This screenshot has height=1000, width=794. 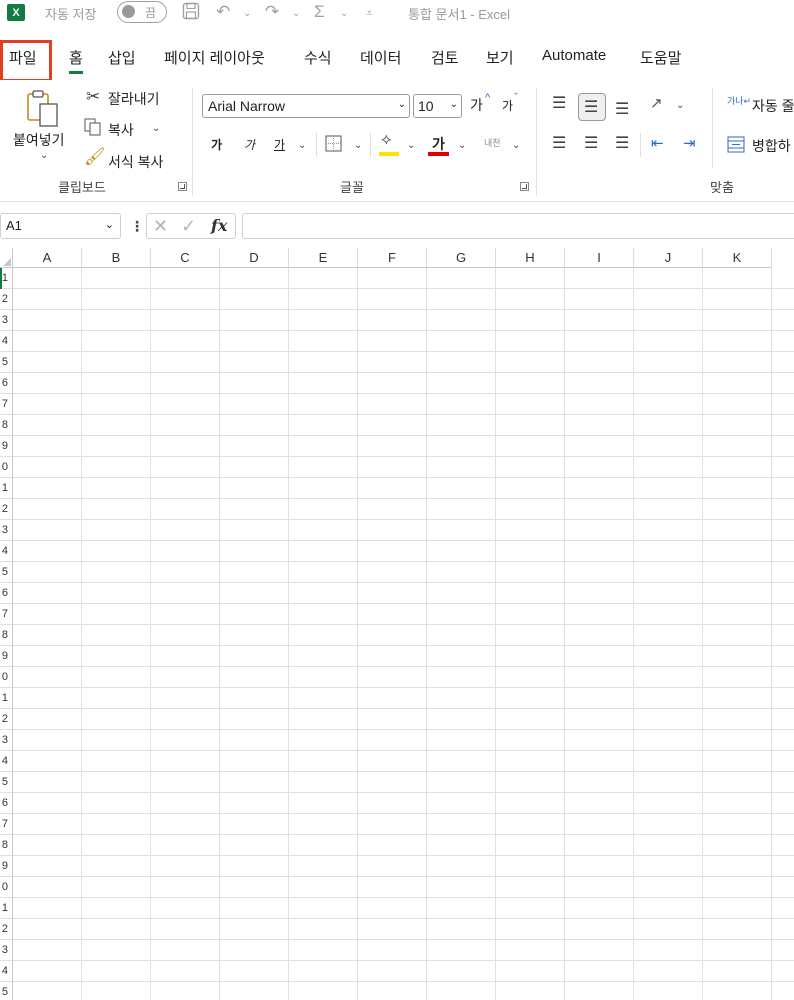 I want to click on borders-dropdown-icon: ⌄, so click(x=358, y=145).